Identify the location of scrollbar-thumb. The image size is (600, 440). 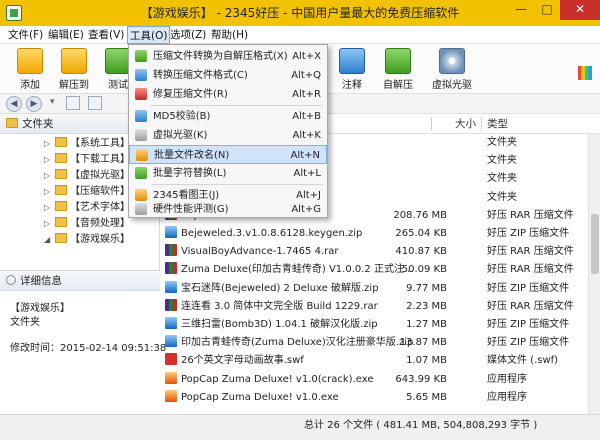
(595, 244).